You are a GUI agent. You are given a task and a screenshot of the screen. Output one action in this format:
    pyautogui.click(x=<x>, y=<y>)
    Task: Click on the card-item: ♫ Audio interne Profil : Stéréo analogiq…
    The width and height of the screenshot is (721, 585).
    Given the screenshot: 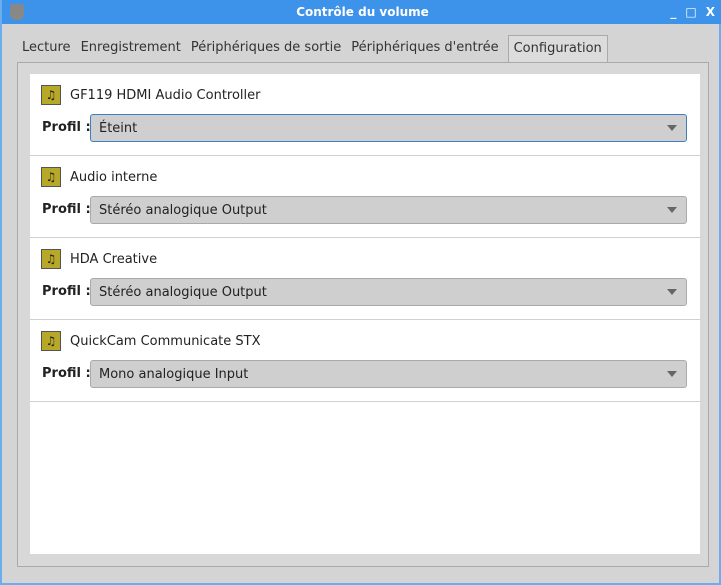 What is the action you would take?
    pyautogui.click(x=365, y=197)
    